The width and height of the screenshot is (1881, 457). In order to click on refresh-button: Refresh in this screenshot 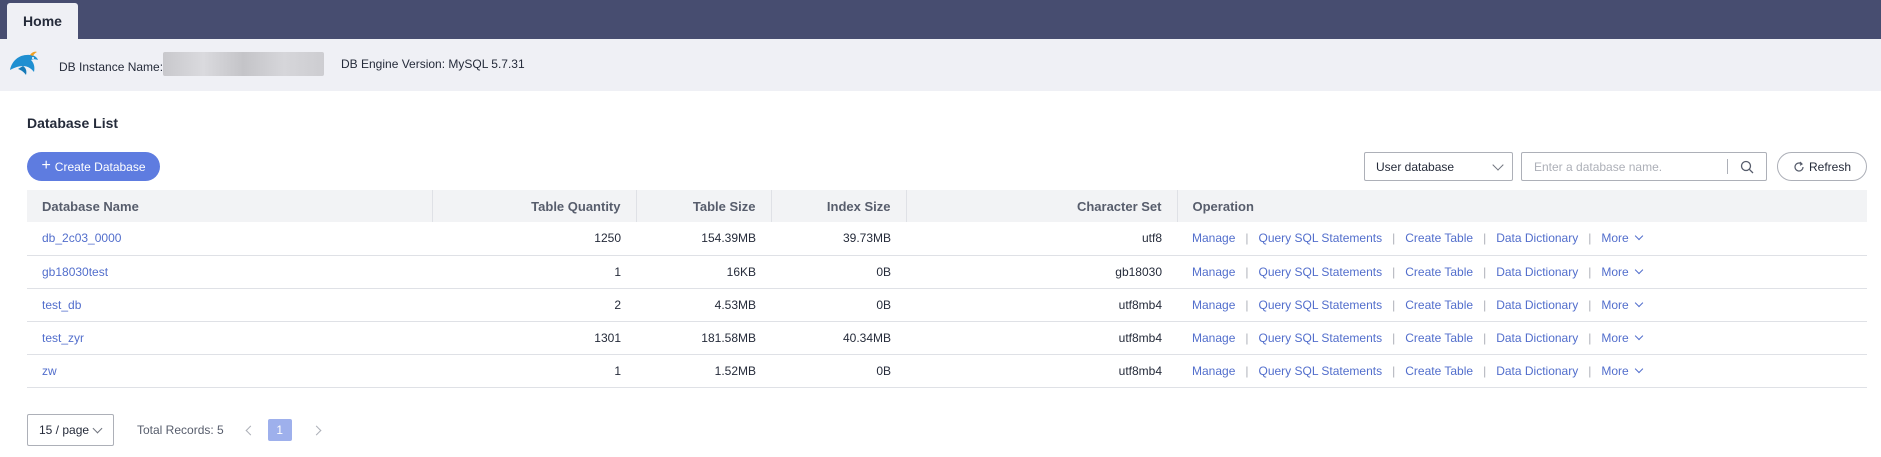, I will do `click(1822, 166)`.